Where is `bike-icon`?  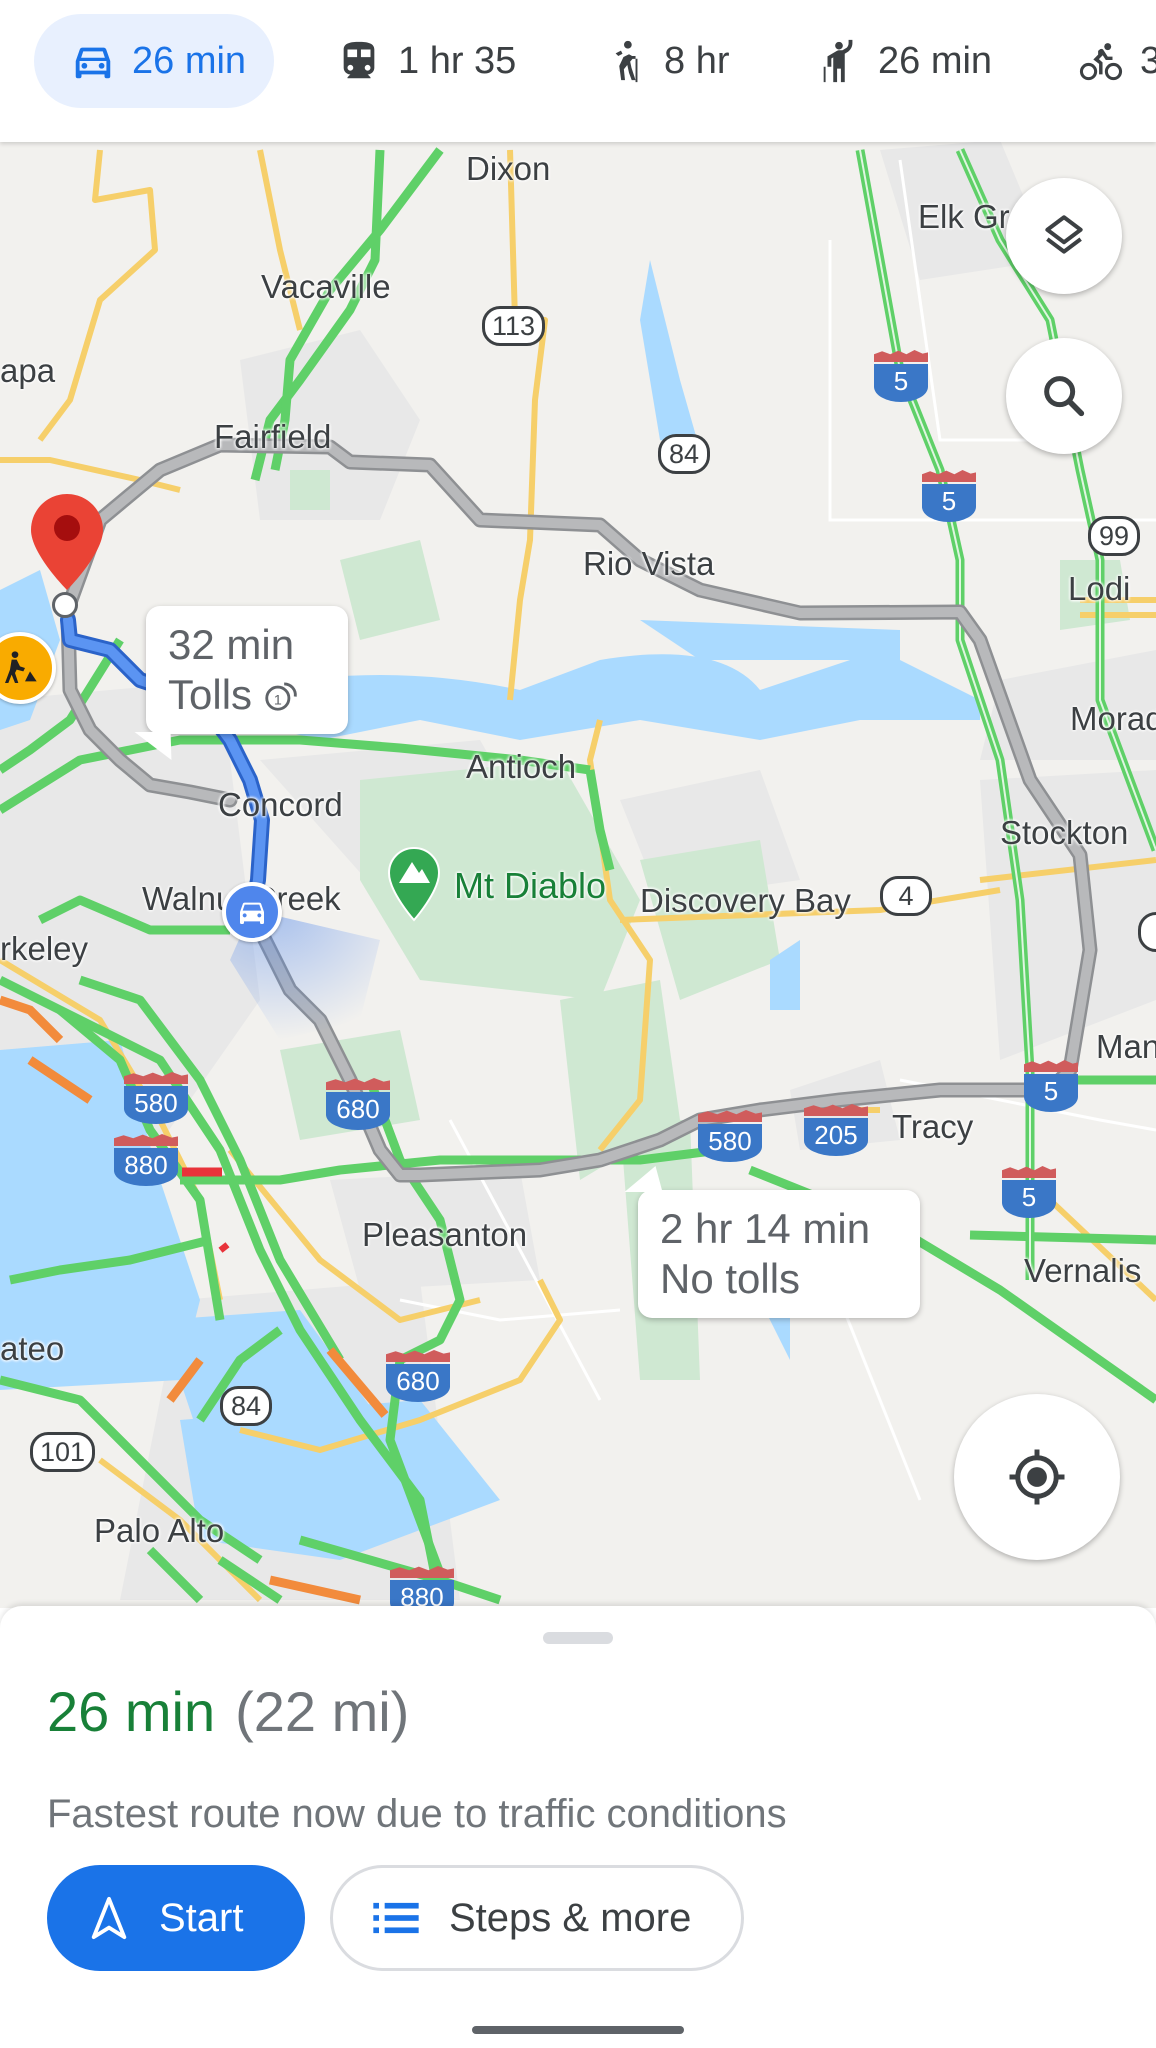
bike-icon is located at coordinates (1101, 62).